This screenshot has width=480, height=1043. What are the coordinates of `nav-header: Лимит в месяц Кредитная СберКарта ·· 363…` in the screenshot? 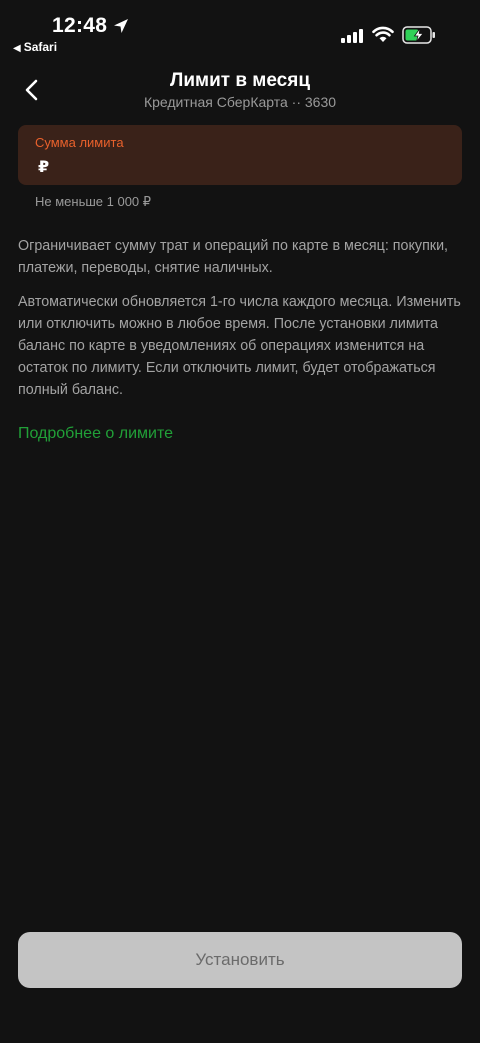 It's located at (240, 92).